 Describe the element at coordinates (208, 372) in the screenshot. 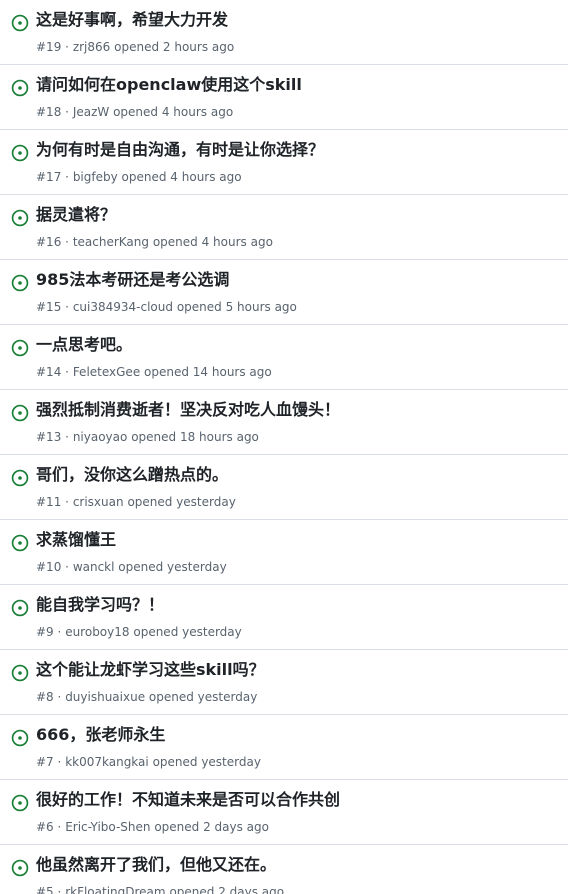

I see `issue-opened-time: opened 14 hours ago` at that location.